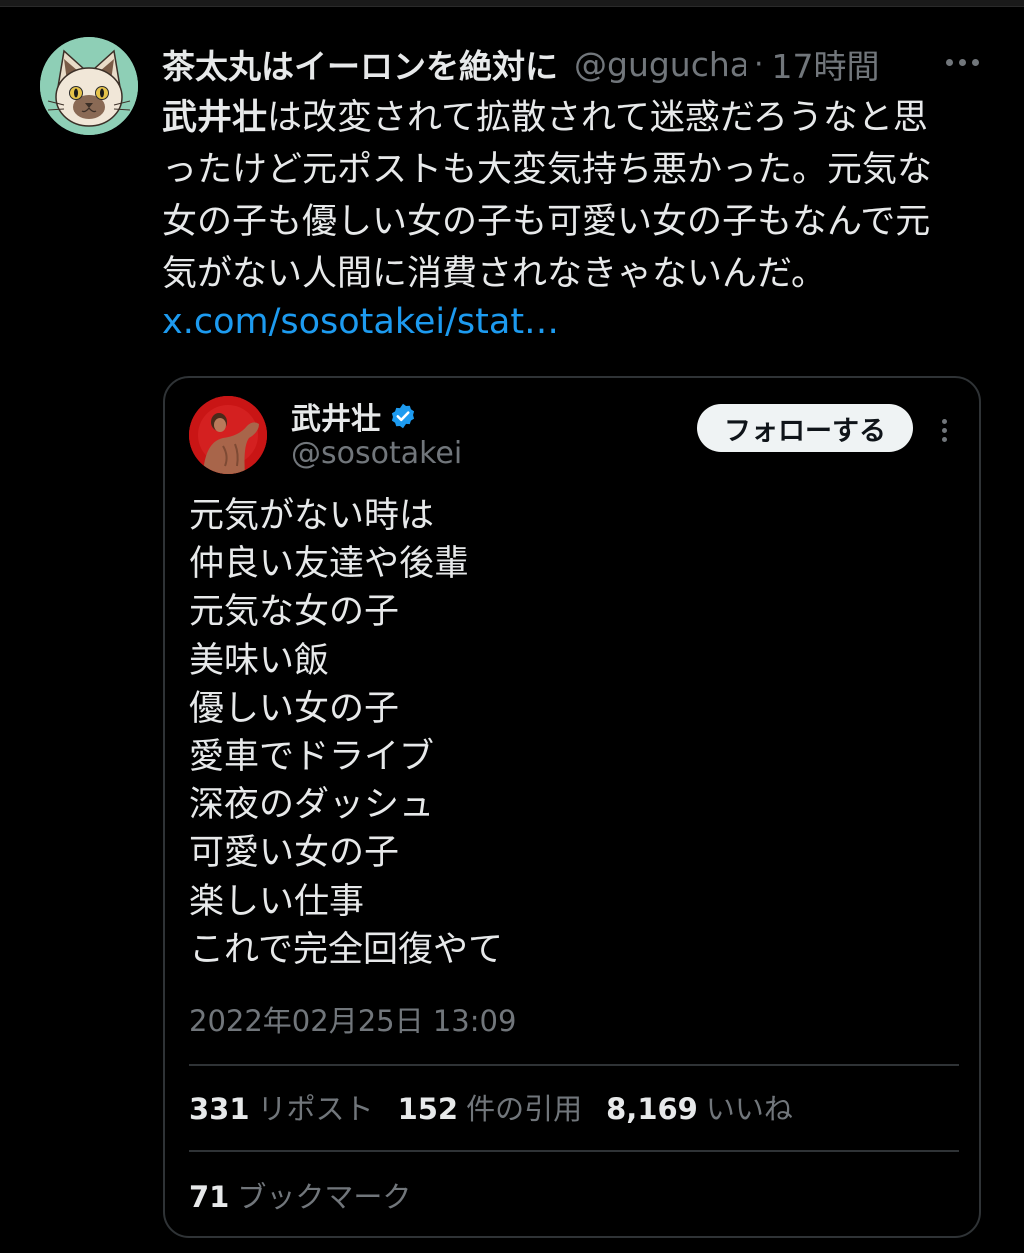  Describe the element at coordinates (294, 612) in the screenshot. I see `quote-line: 元気な女の子` at that location.